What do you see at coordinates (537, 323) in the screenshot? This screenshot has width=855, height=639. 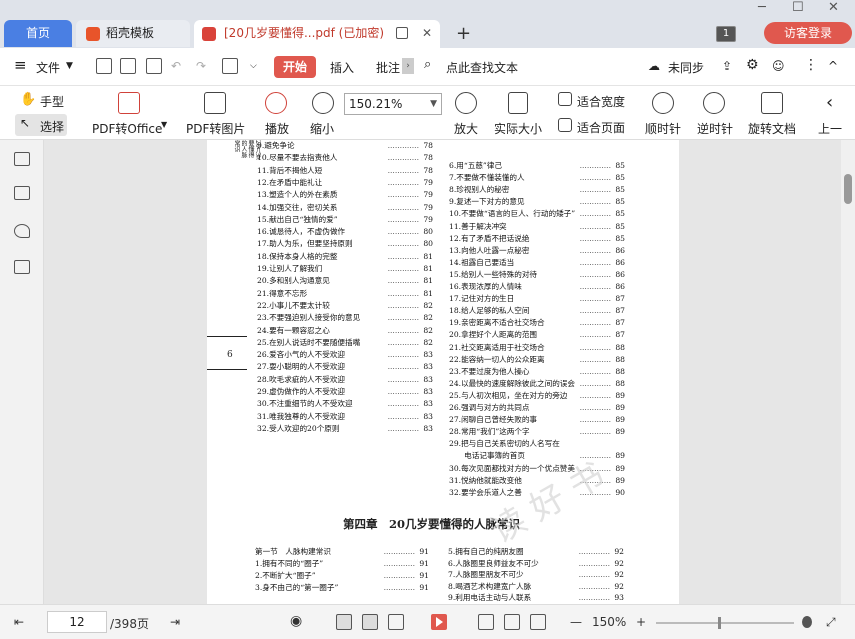 I see `toc-entry: 19.亲密距离不适合社交场合............. 87` at bounding box center [537, 323].